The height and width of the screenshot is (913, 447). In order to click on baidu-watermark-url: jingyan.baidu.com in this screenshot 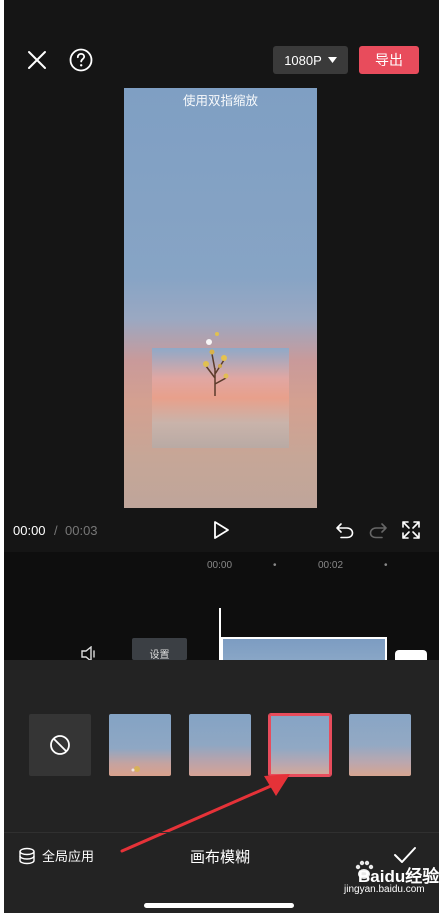, I will do `click(384, 889)`.